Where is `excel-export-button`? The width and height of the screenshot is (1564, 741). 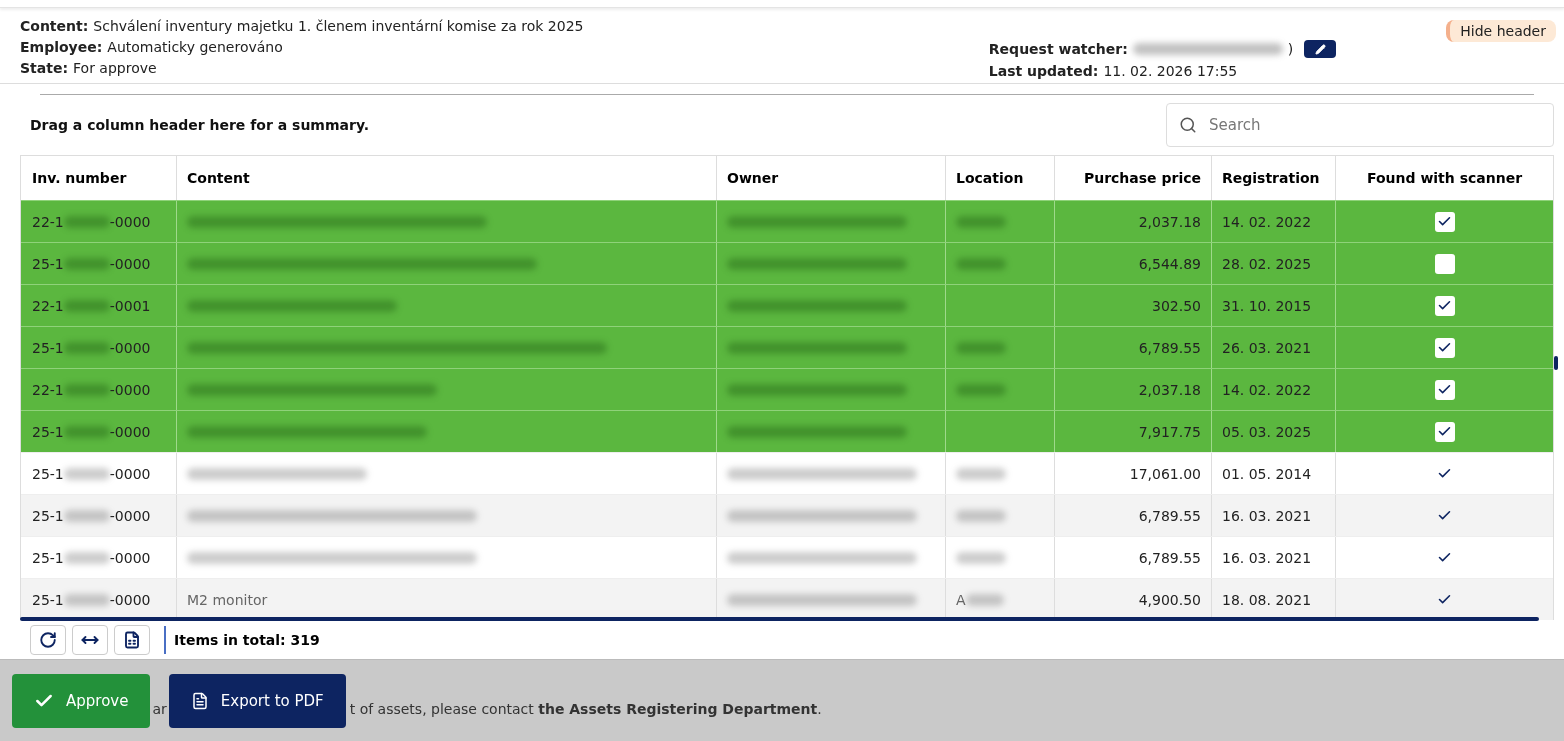 excel-export-button is located at coordinates (132, 640).